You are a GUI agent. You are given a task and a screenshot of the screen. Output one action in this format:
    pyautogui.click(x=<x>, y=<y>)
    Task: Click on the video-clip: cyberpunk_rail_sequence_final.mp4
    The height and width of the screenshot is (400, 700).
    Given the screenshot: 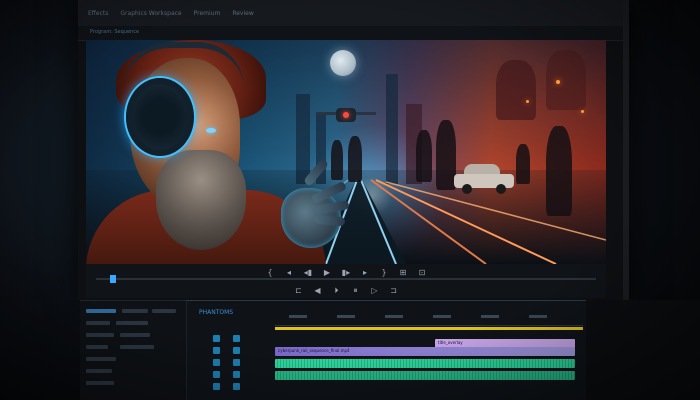 What is the action you would take?
    pyautogui.click(x=425, y=351)
    